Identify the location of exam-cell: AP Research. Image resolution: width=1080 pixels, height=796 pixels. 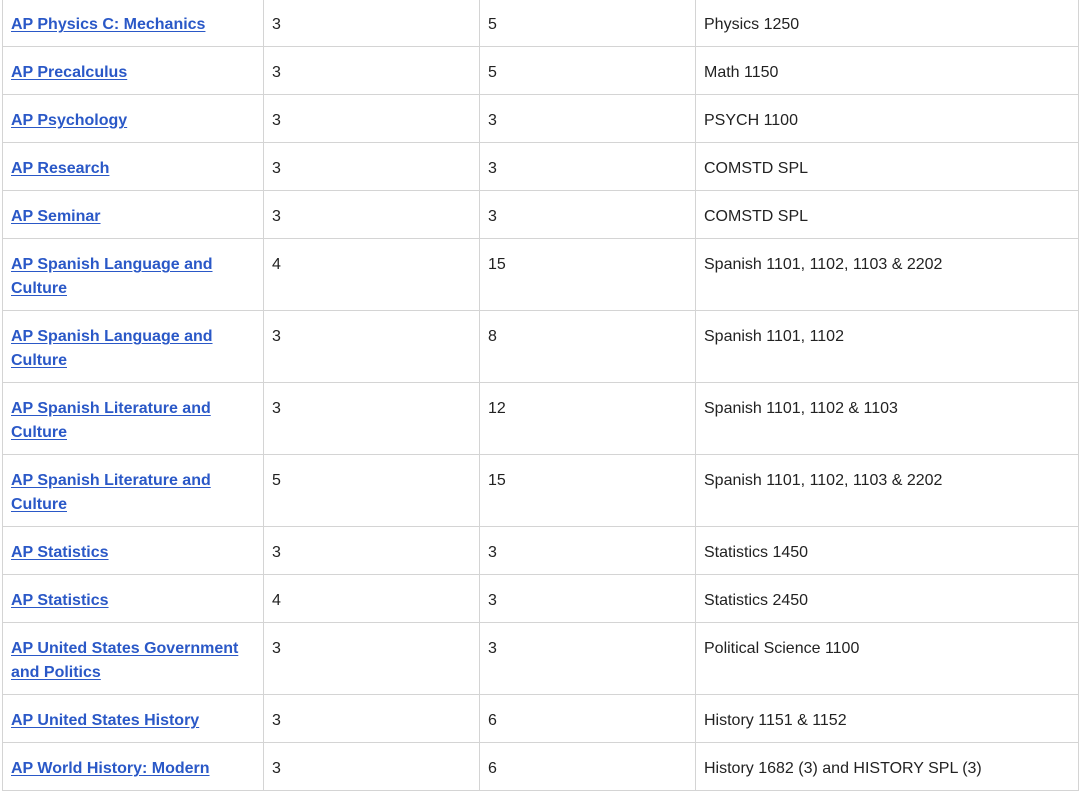
(133, 166).